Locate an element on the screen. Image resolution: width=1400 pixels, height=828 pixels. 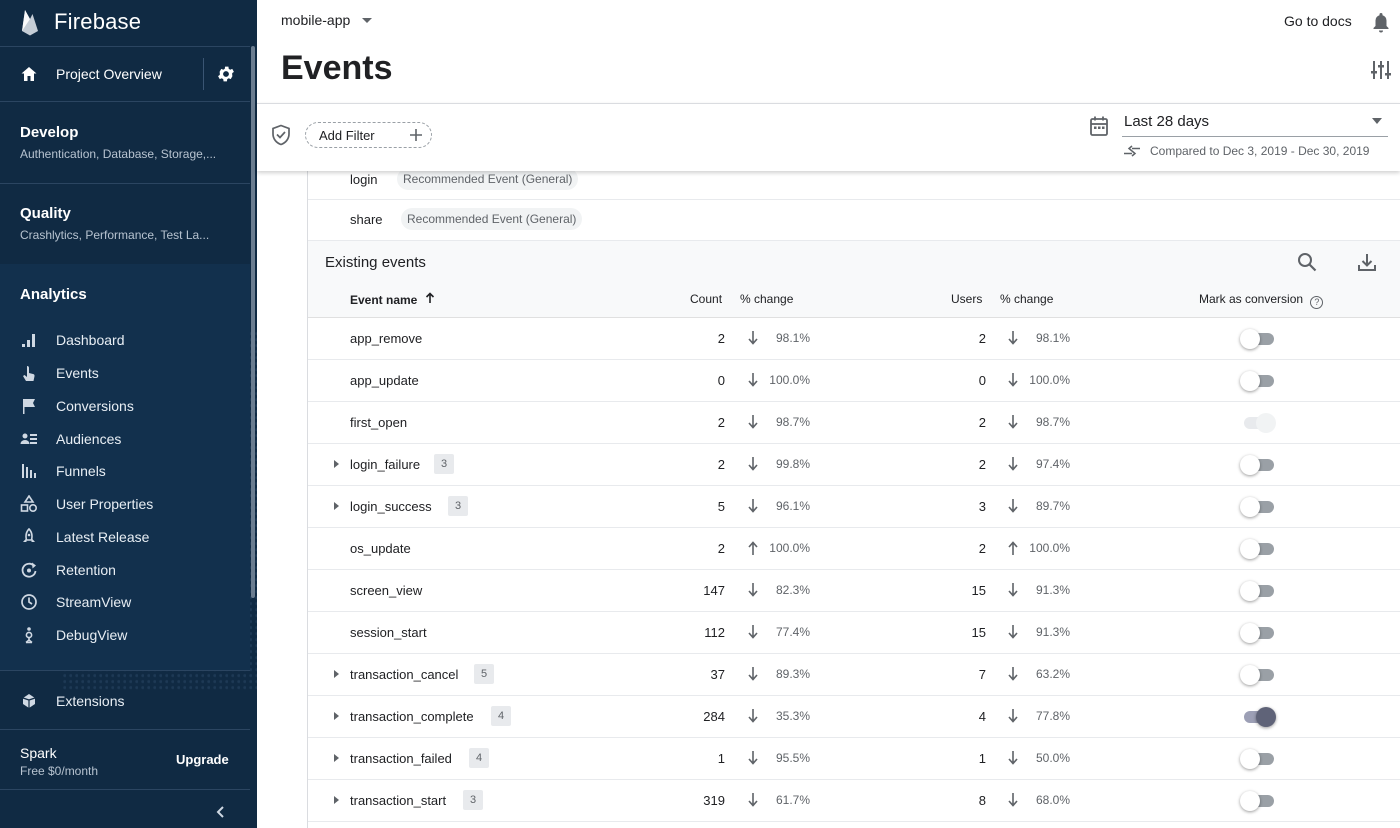
table-row: first_open 2 98.7% 2 98.7% is located at coordinates (854, 423).